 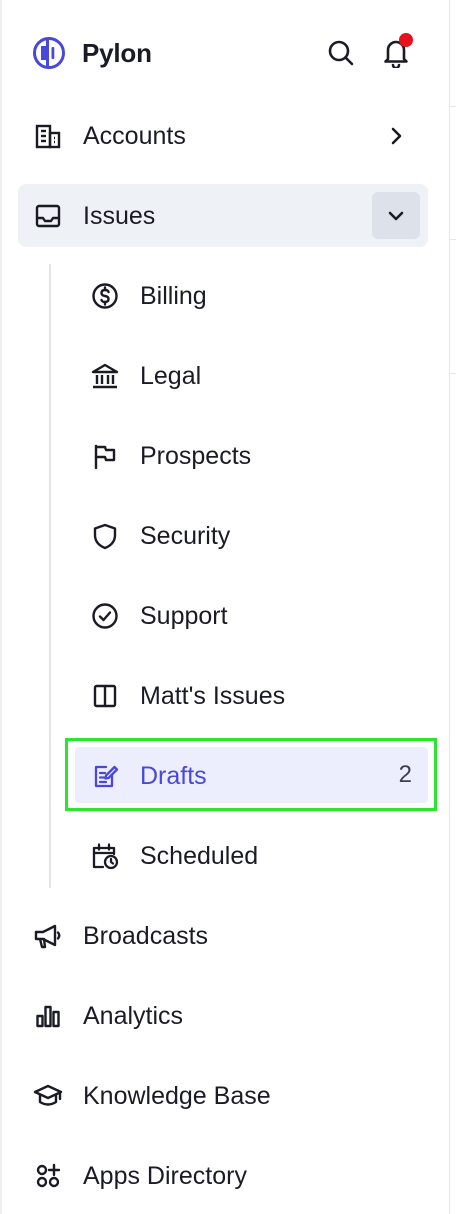 What do you see at coordinates (146, 936) in the screenshot?
I see `nav-item-label: Broadcasts` at bounding box center [146, 936].